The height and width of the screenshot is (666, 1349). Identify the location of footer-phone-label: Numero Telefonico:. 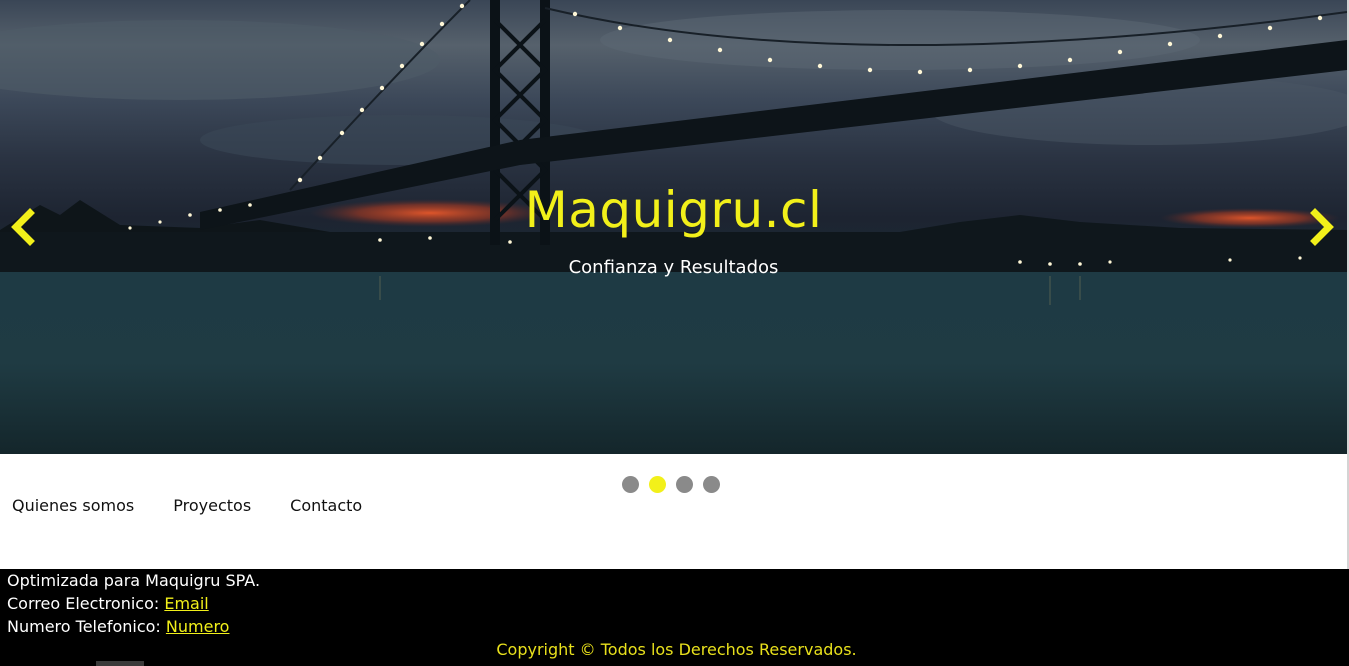
(86, 626).